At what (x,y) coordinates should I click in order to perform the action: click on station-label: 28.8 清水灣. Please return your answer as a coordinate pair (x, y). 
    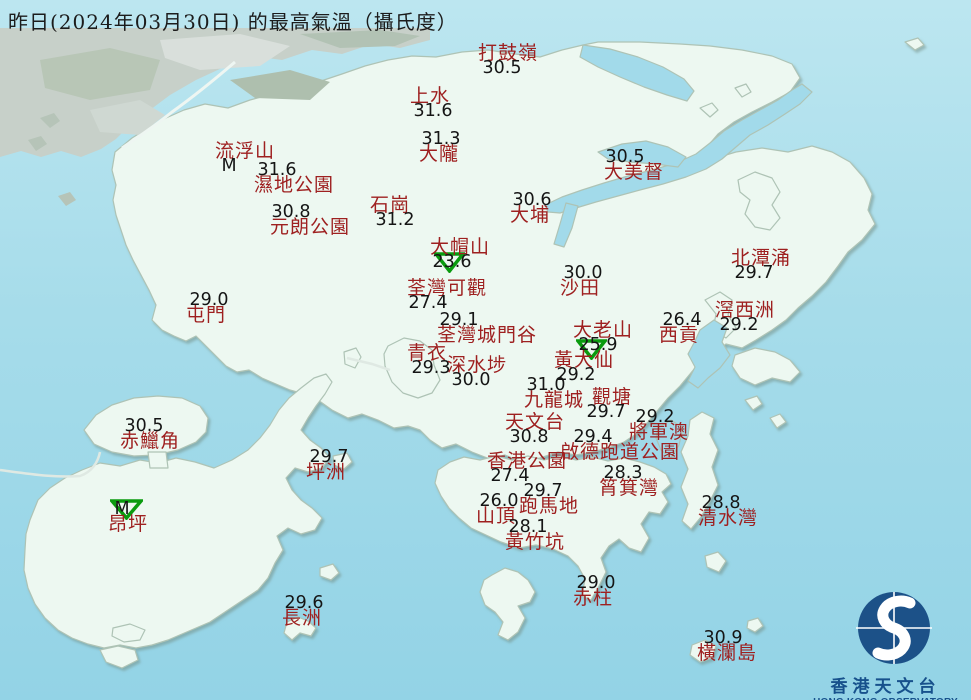
    Looking at the image, I should click on (728, 511).